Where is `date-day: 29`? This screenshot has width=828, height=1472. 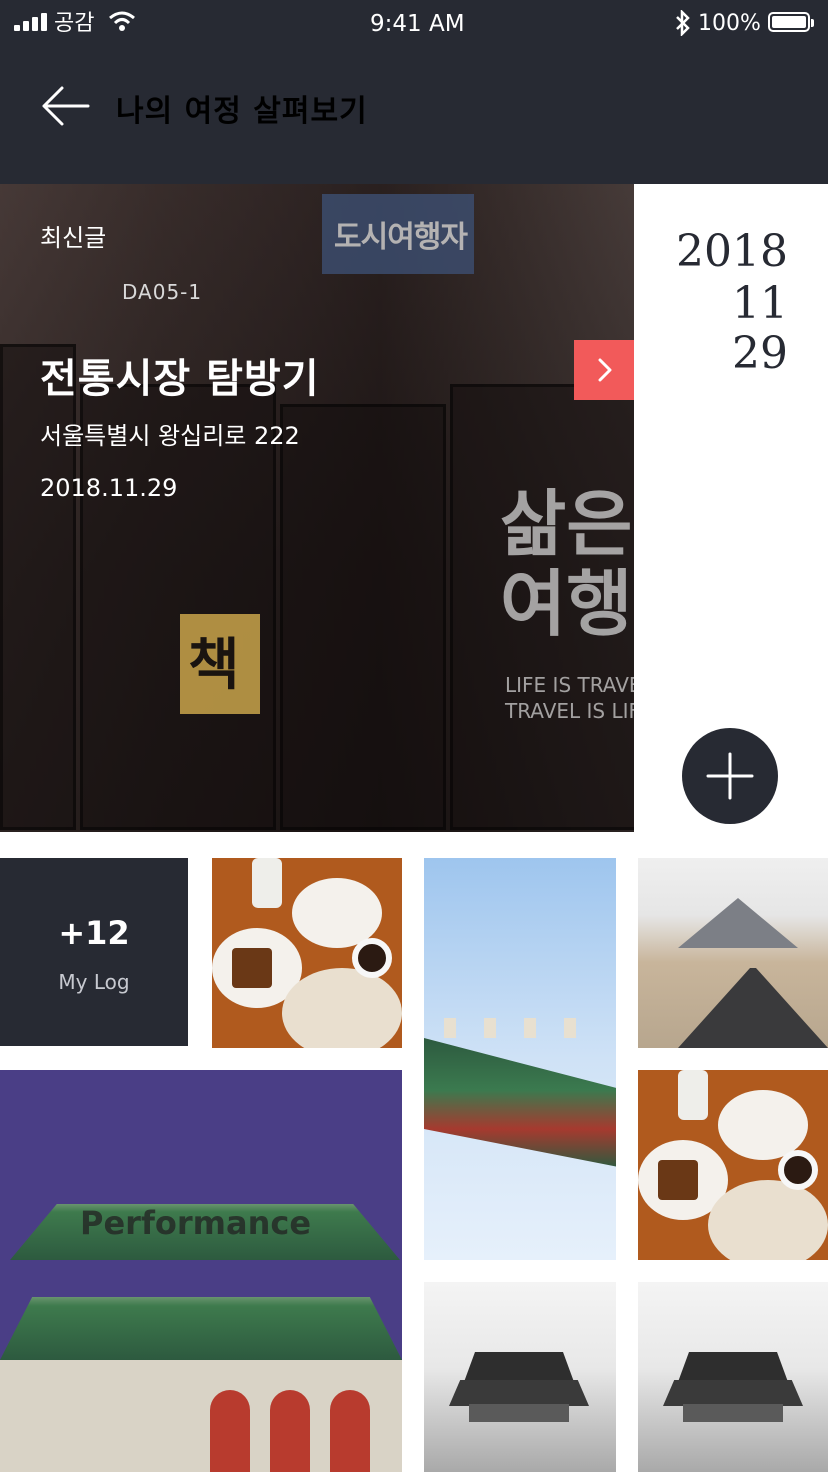
date-day: 29 is located at coordinates (760, 353).